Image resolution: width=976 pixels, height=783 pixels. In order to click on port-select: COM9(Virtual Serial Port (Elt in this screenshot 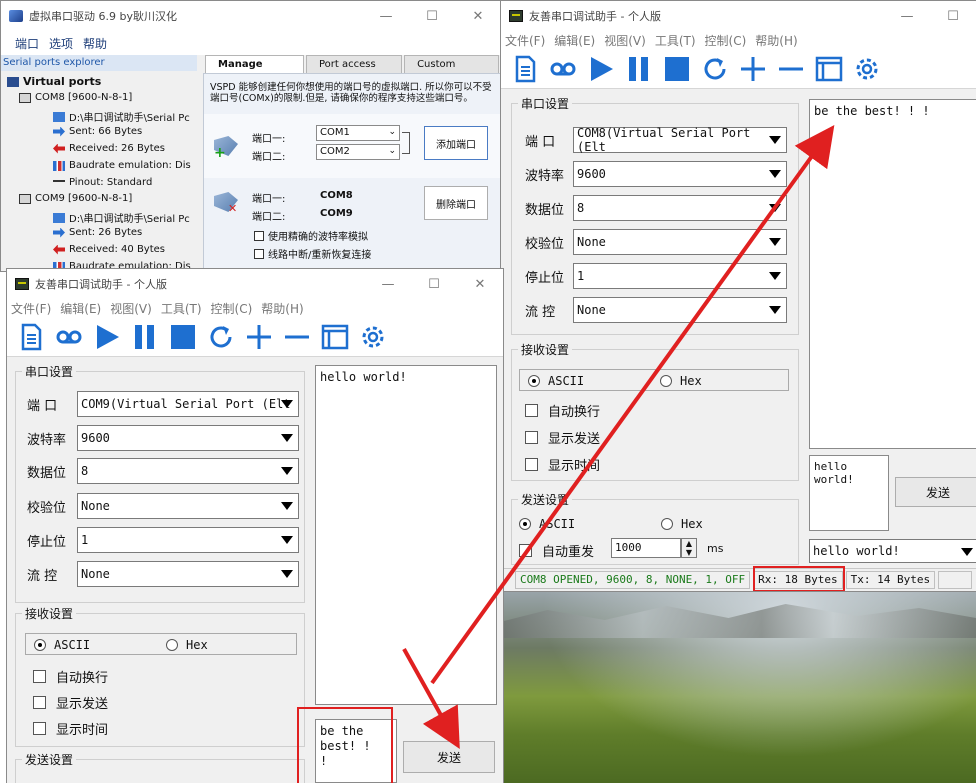, I will do `click(188, 404)`.